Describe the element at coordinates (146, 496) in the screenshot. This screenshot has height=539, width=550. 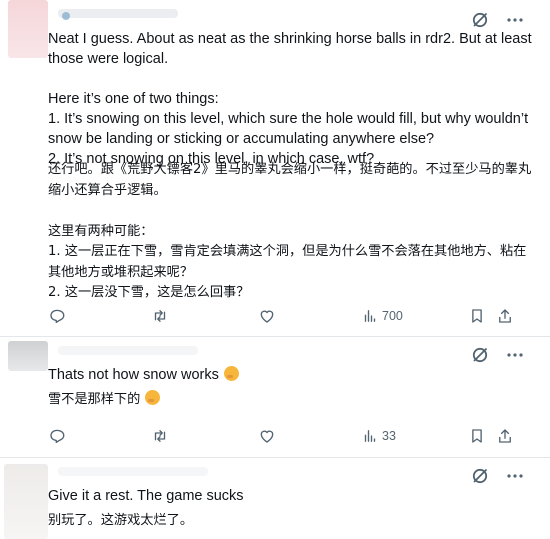
I see `reply-text: Give it a rest. The game sucks` at that location.